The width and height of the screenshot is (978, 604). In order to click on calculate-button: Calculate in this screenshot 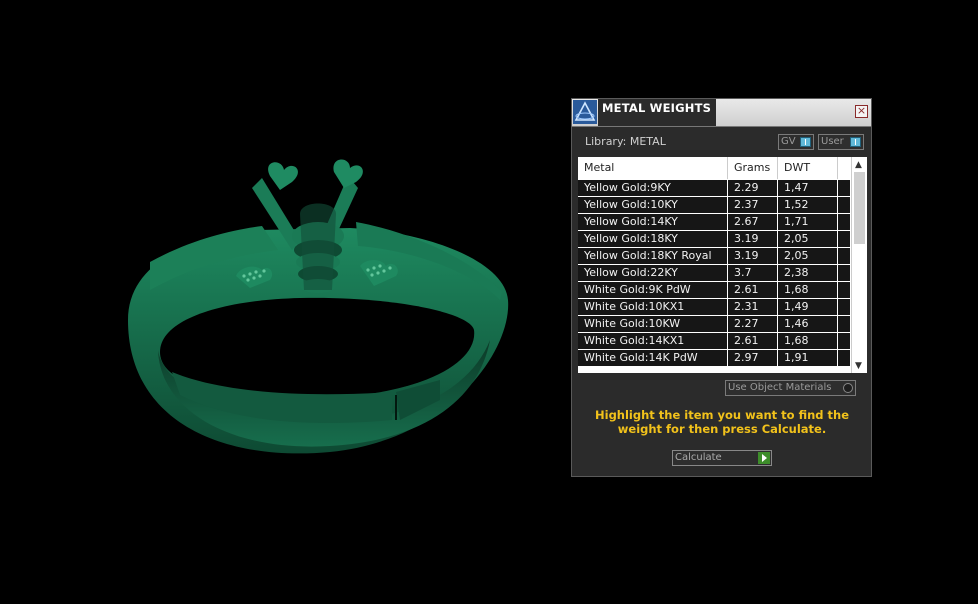, I will do `click(722, 458)`.